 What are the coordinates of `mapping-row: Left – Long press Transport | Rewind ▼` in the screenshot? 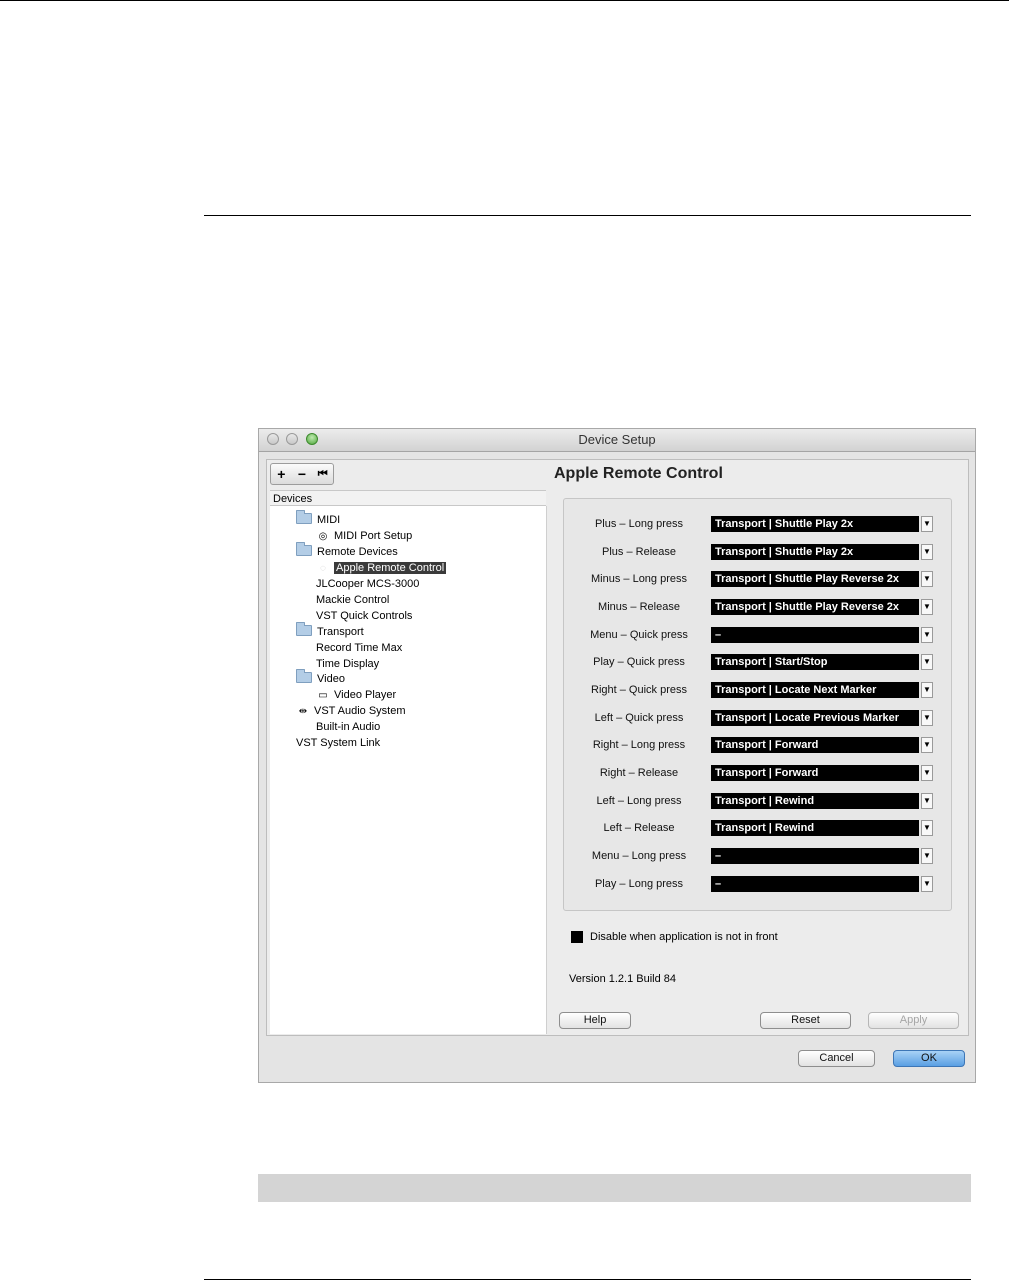 It's located at (757, 801).